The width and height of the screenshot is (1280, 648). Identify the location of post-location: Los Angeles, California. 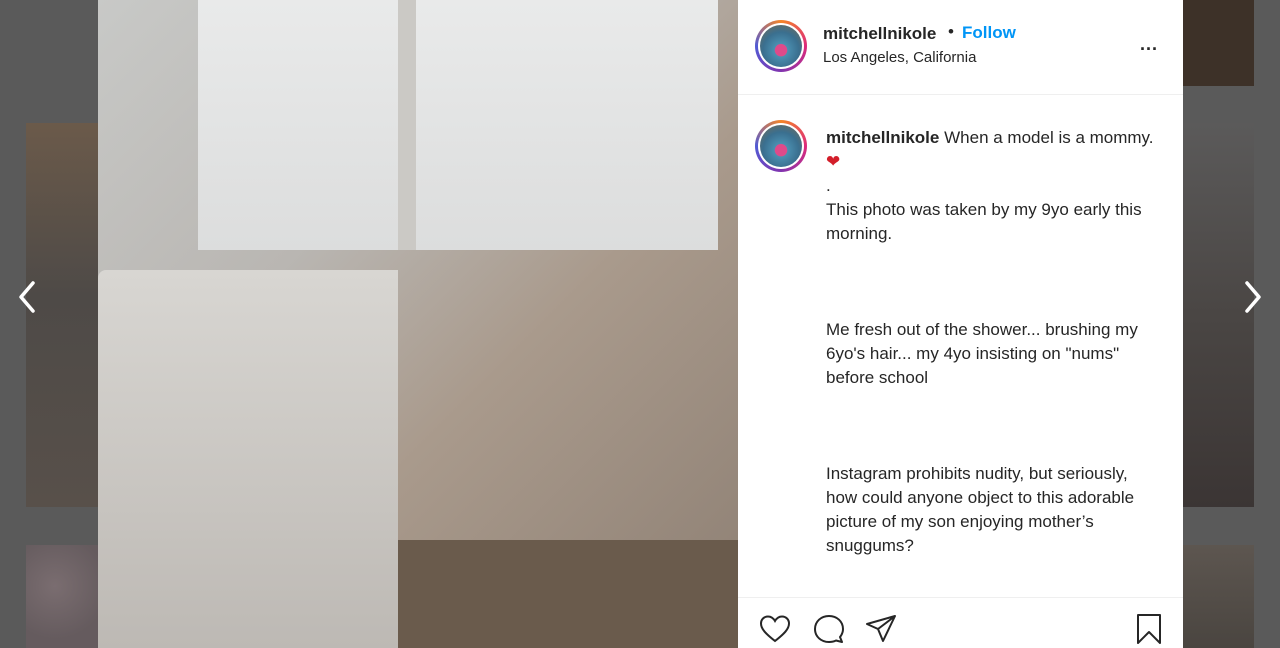
(899, 57).